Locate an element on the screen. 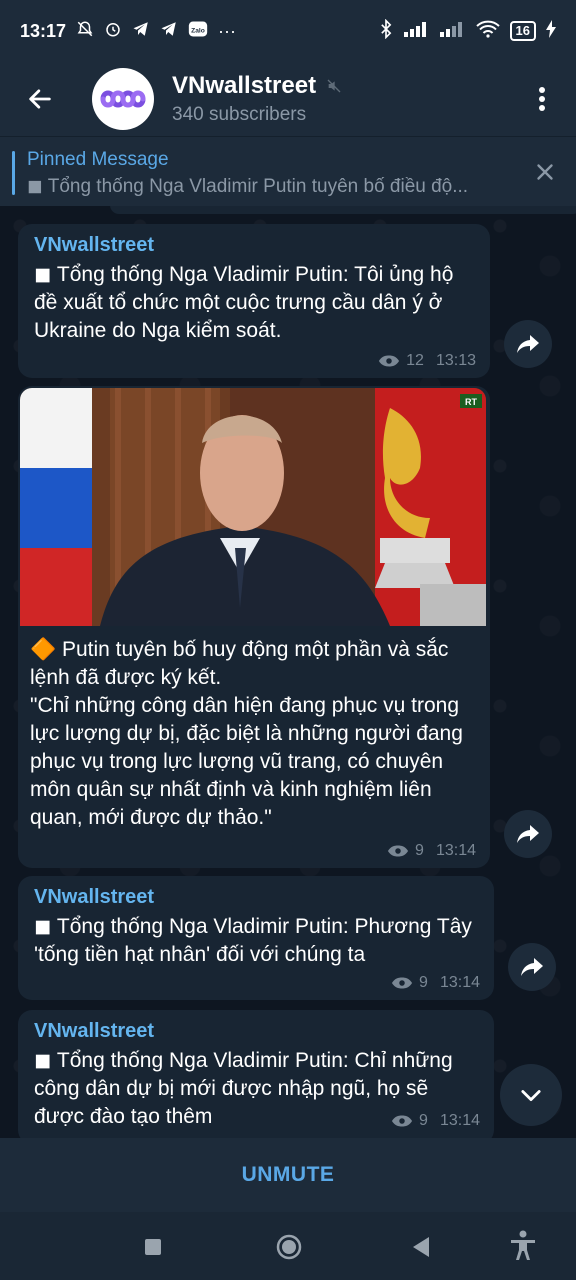  subscriber-count: 340 subscribers is located at coordinates (239, 114).